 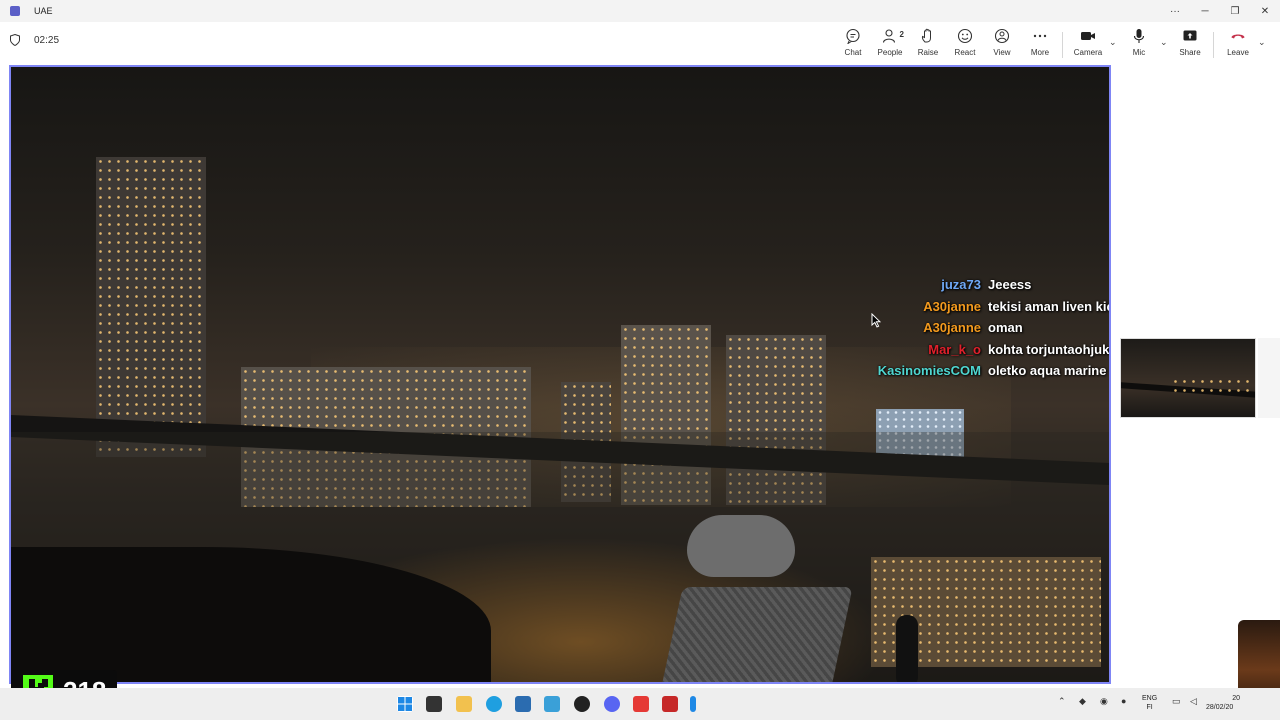 What do you see at coordinates (889, 36) in the screenshot?
I see `people-icon` at bounding box center [889, 36].